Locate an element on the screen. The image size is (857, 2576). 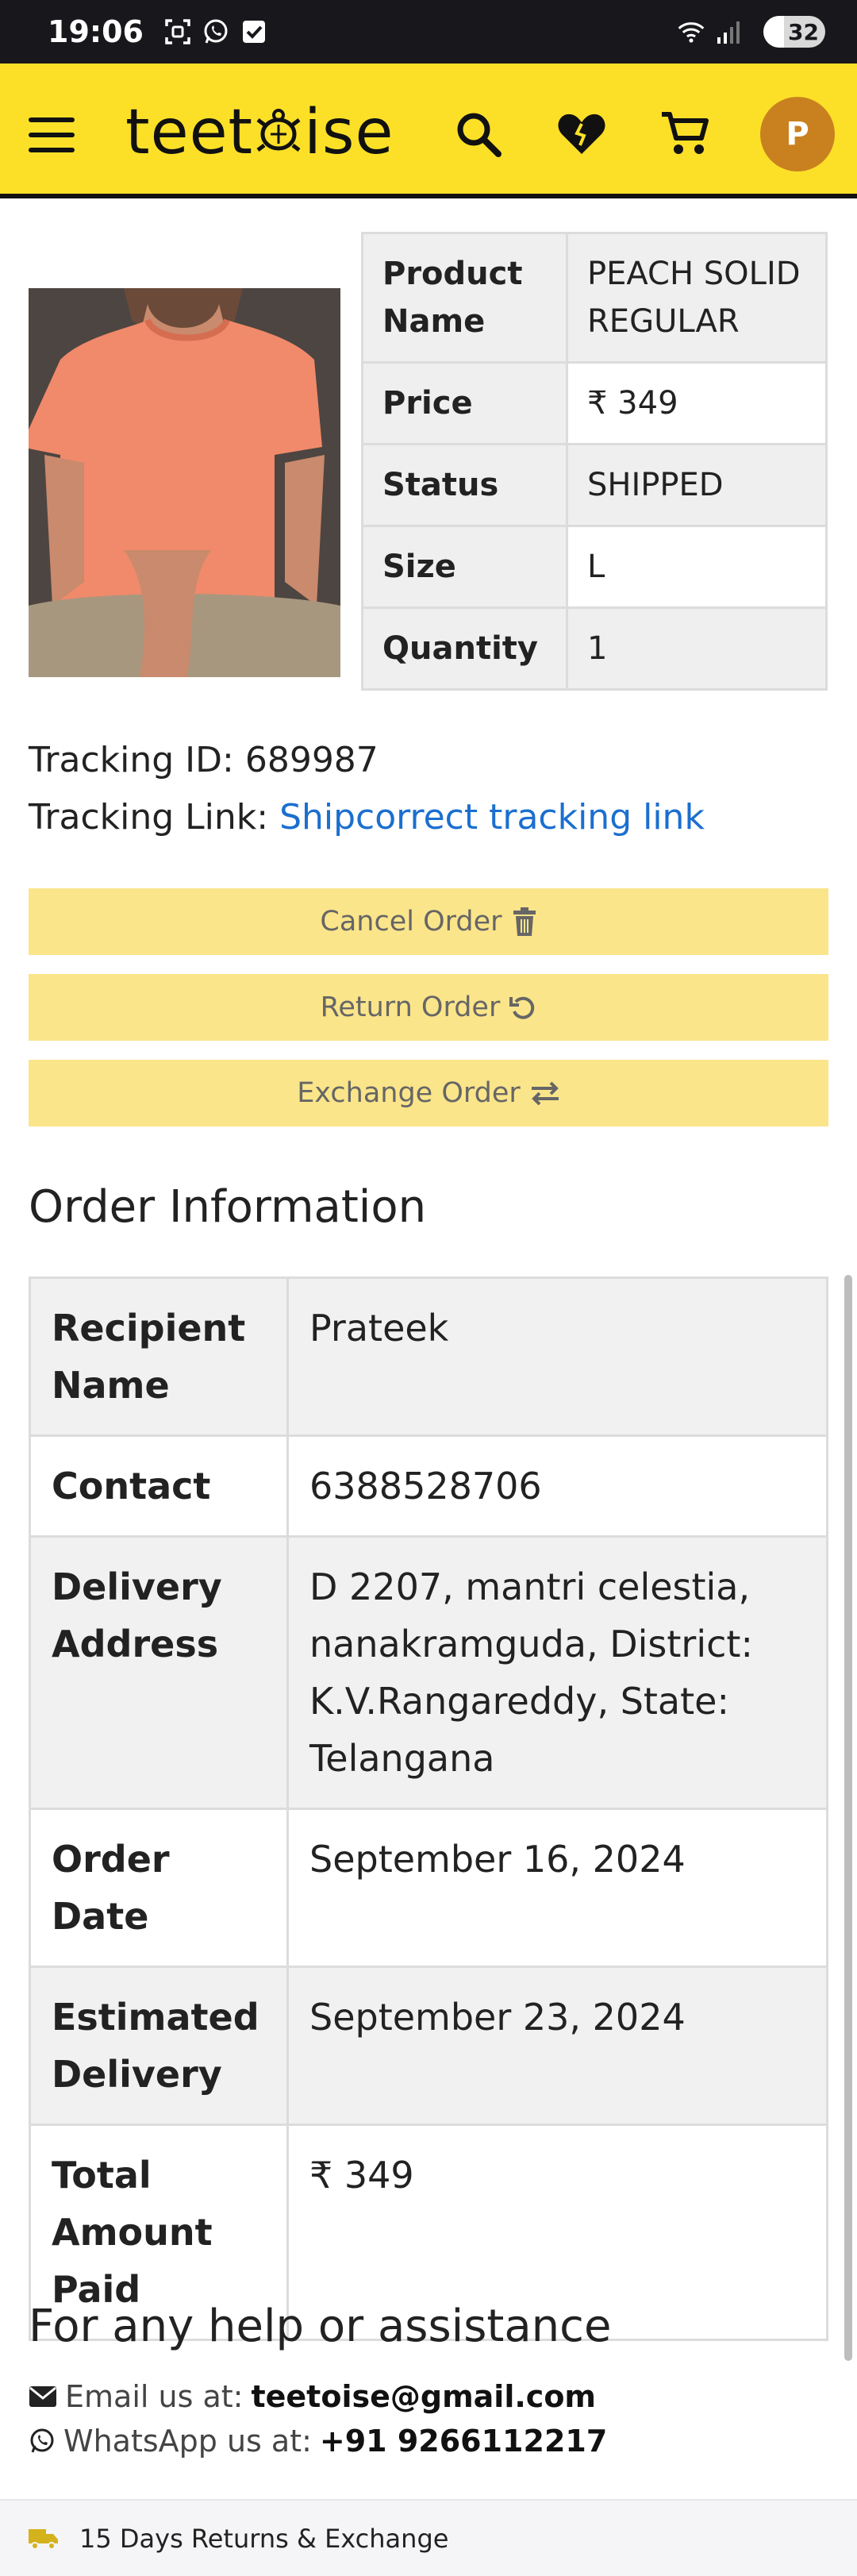
returns-banner: 15 Days Returns & Exchange is located at coordinates (428, 2537).